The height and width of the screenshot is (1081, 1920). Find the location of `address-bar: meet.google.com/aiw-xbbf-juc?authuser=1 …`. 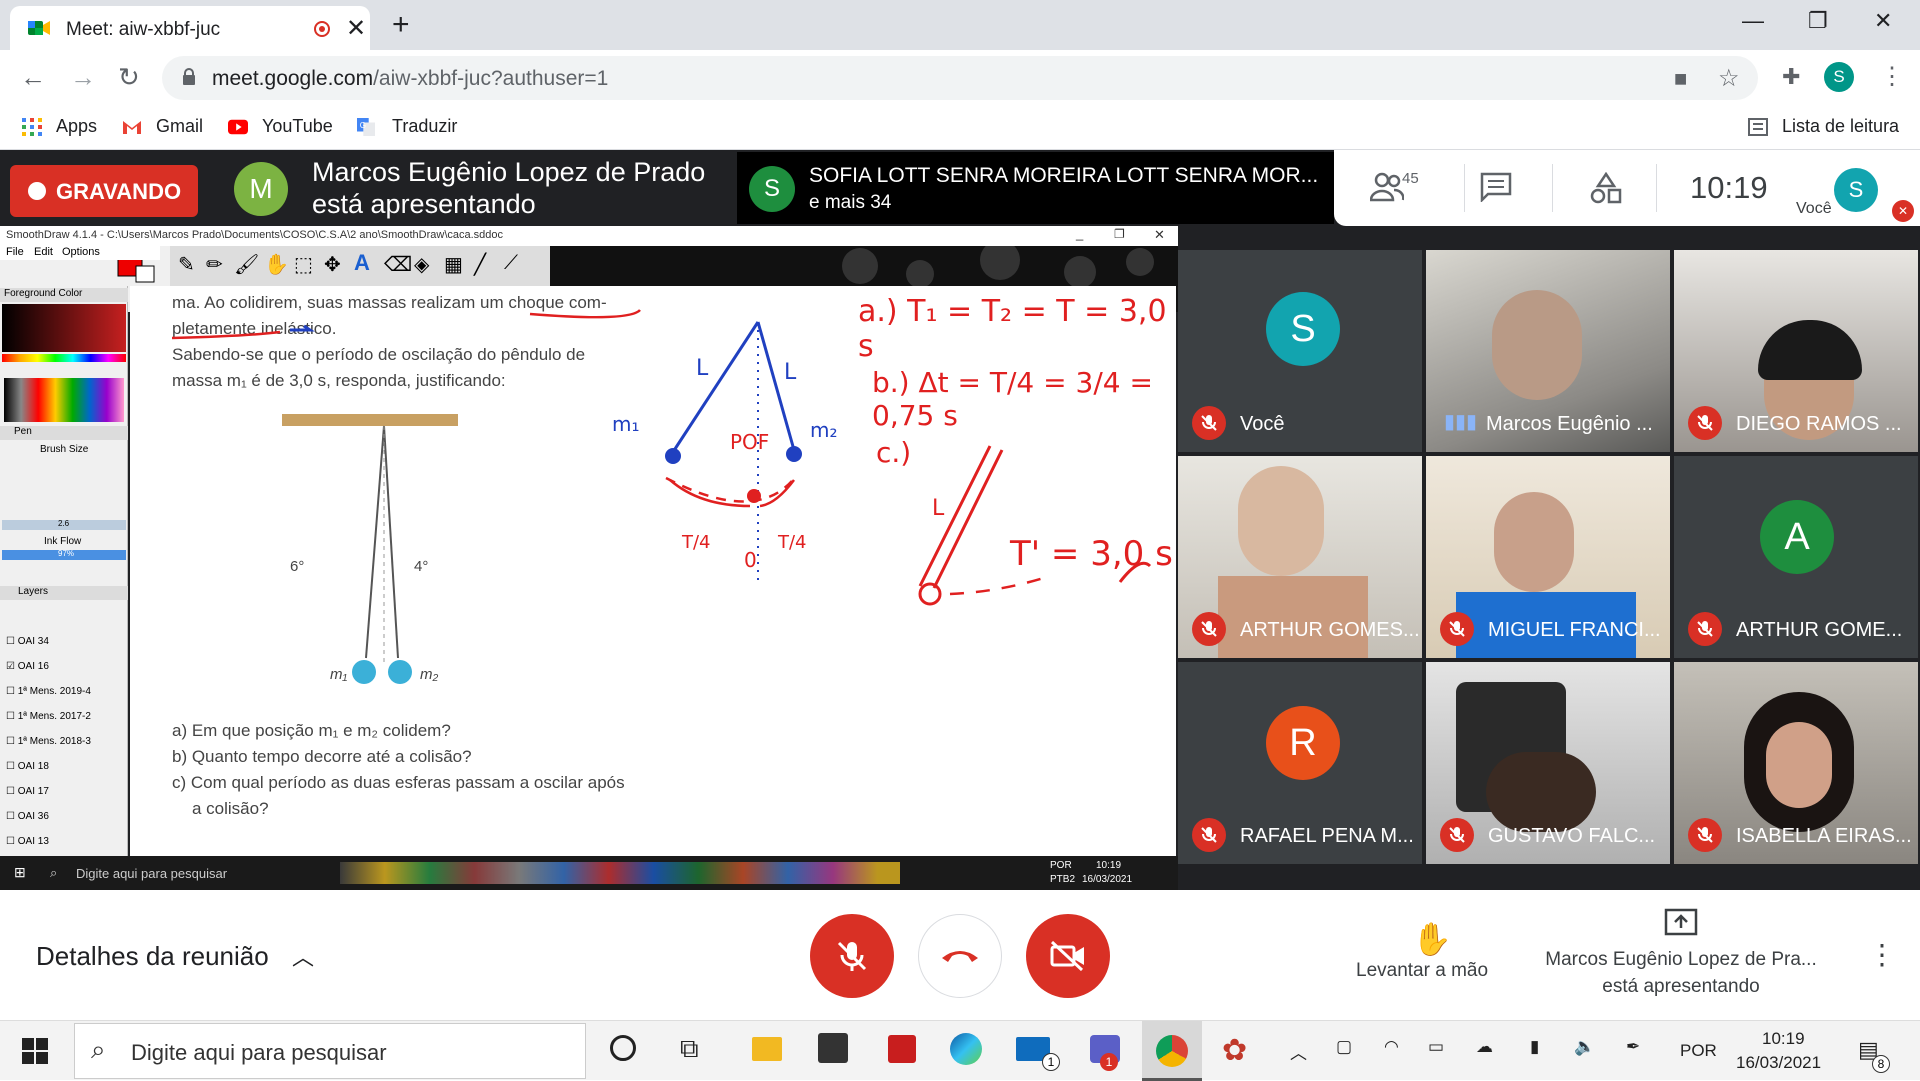

address-bar: meet.google.com/aiw-xbbf-juc?authuser=1 … is located at coordinates (960, 78).